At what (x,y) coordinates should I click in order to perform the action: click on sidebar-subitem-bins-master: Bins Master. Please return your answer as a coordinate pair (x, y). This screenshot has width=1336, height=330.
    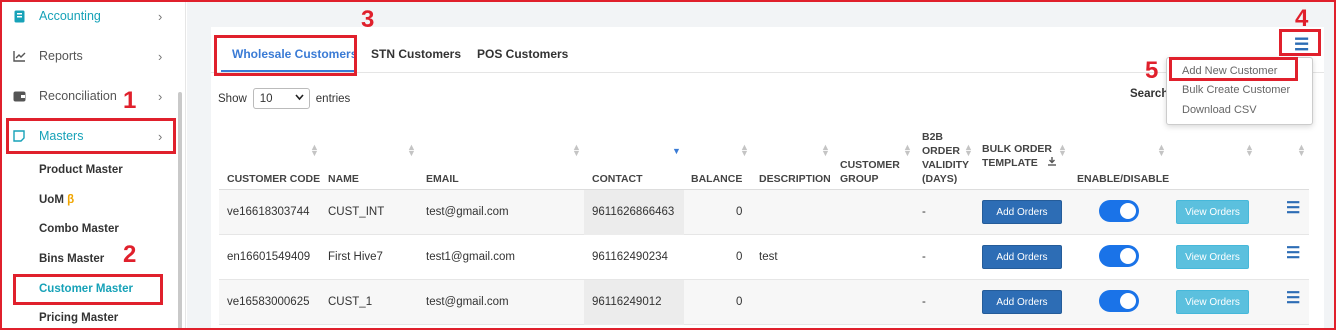
    Looking at the image, I should click on (71, 259).